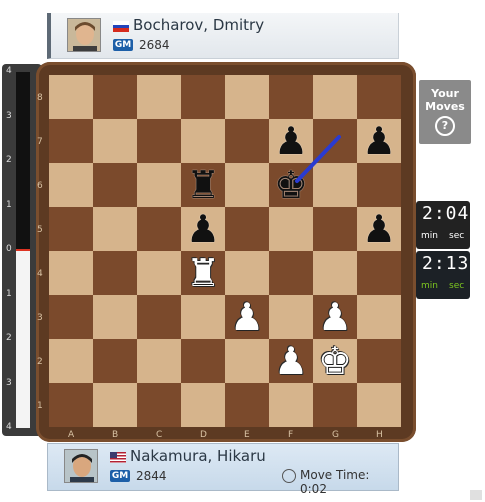 This screenshot has width=485, height=502. What do you see at coordinates (335, 185) in the screenshot?
I see `square-g6` at bounding box center [335, 185].